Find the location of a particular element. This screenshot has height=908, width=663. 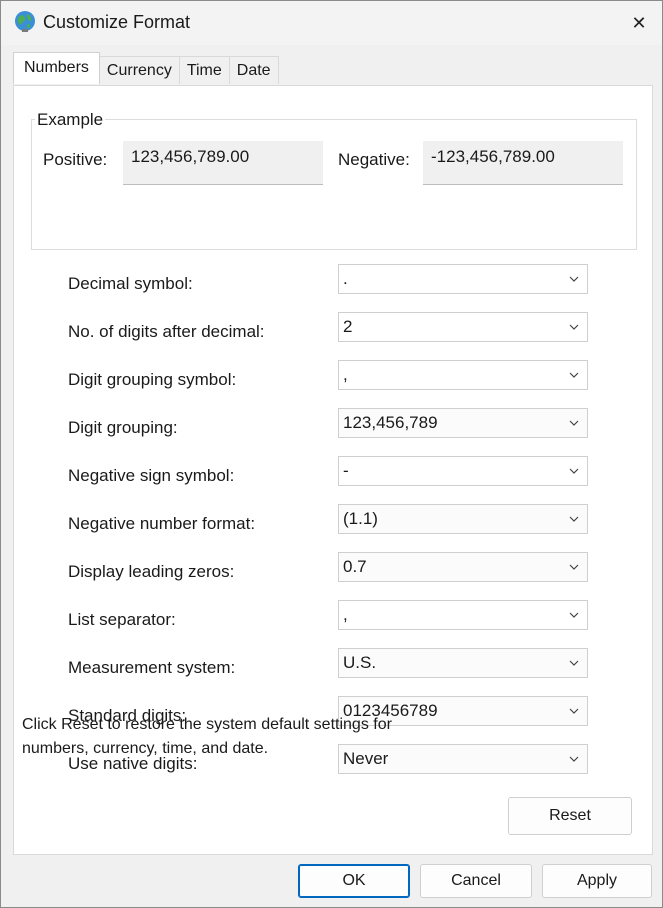

tab-date: Date is located at coordinates (253, 70).